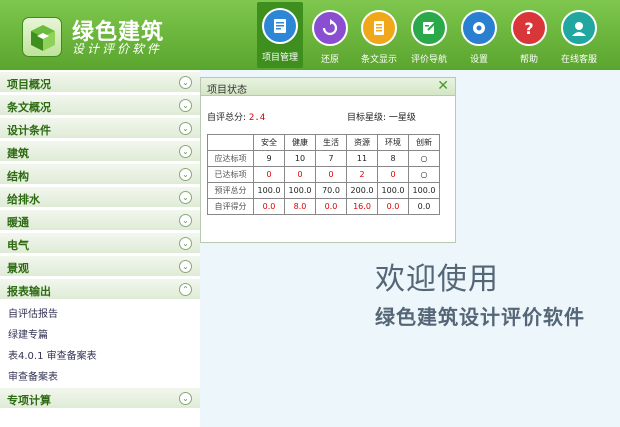 Image resolution: width=620 pixels, height=427 pixels. I want to click on row-header: 已达标项, so click(230, 174).